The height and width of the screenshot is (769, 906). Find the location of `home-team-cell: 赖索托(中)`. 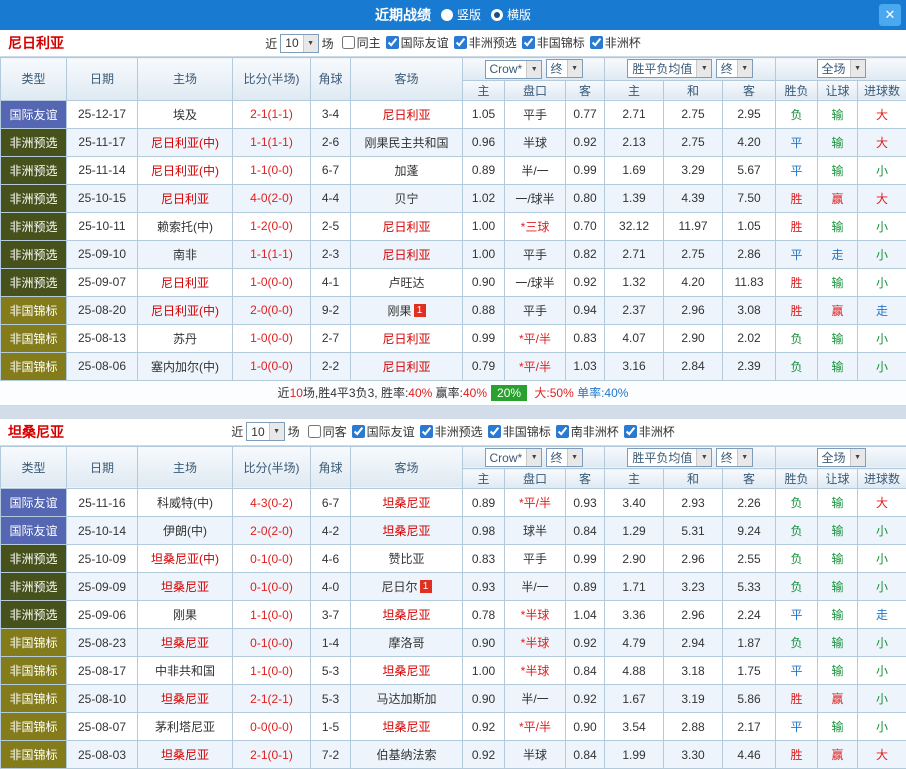

home-team-cell: 赖索托(中) is located at coordinates (185, 226).